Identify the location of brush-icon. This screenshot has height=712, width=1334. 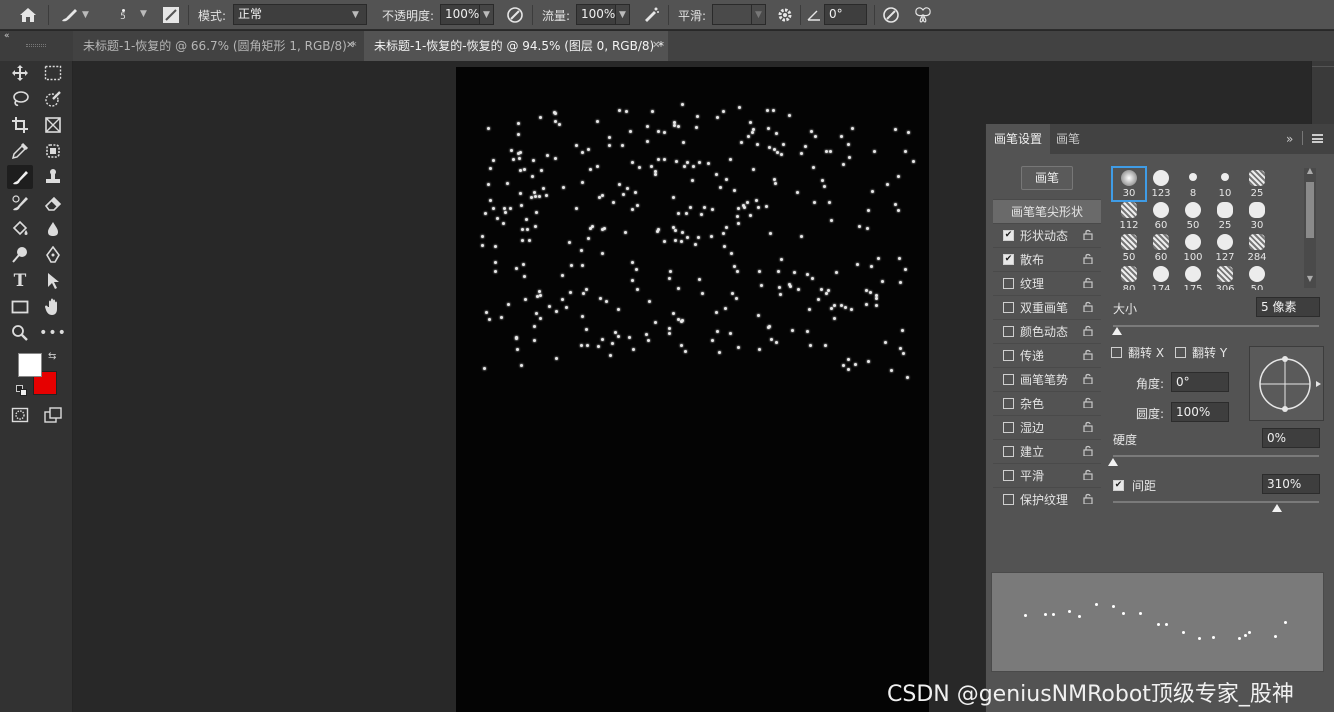
(20, 177).